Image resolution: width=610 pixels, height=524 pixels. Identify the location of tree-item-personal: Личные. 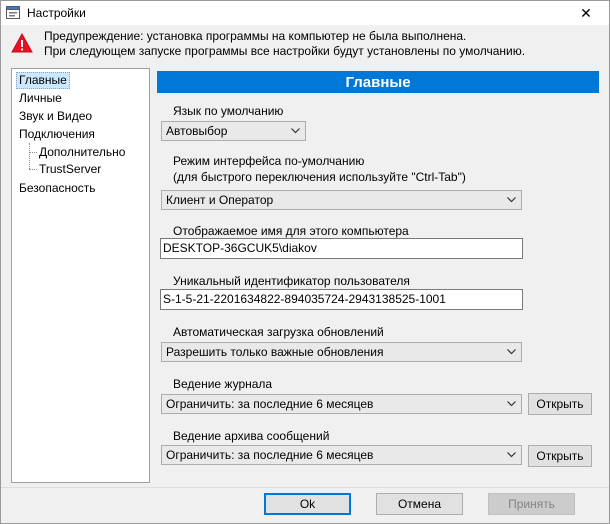
(40, 98).